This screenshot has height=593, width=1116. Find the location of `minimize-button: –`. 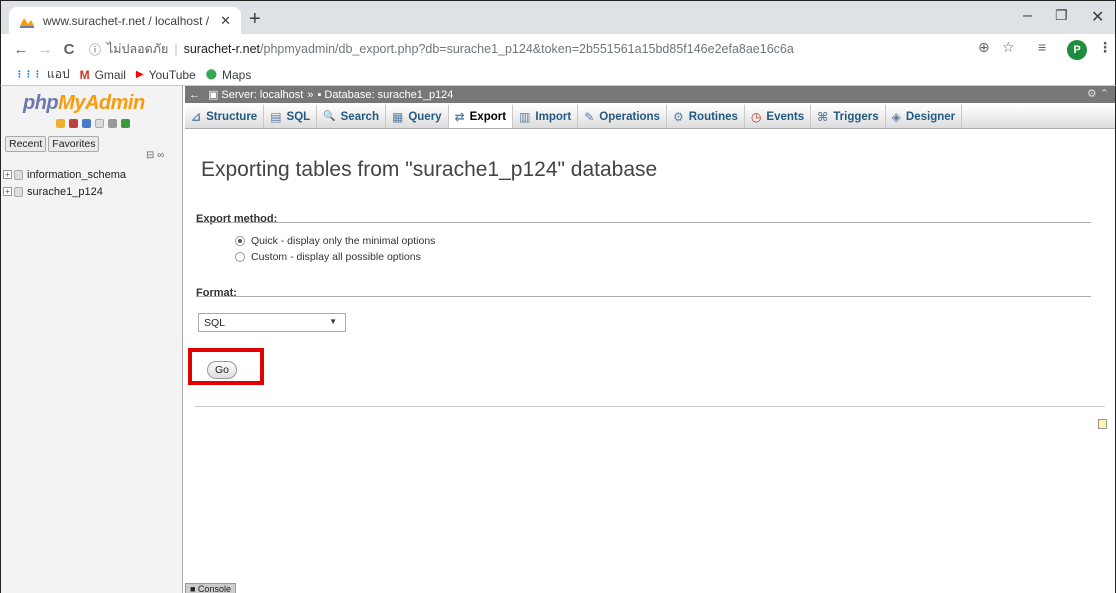

minimize-button: – is located at coordinates (1027, 16).